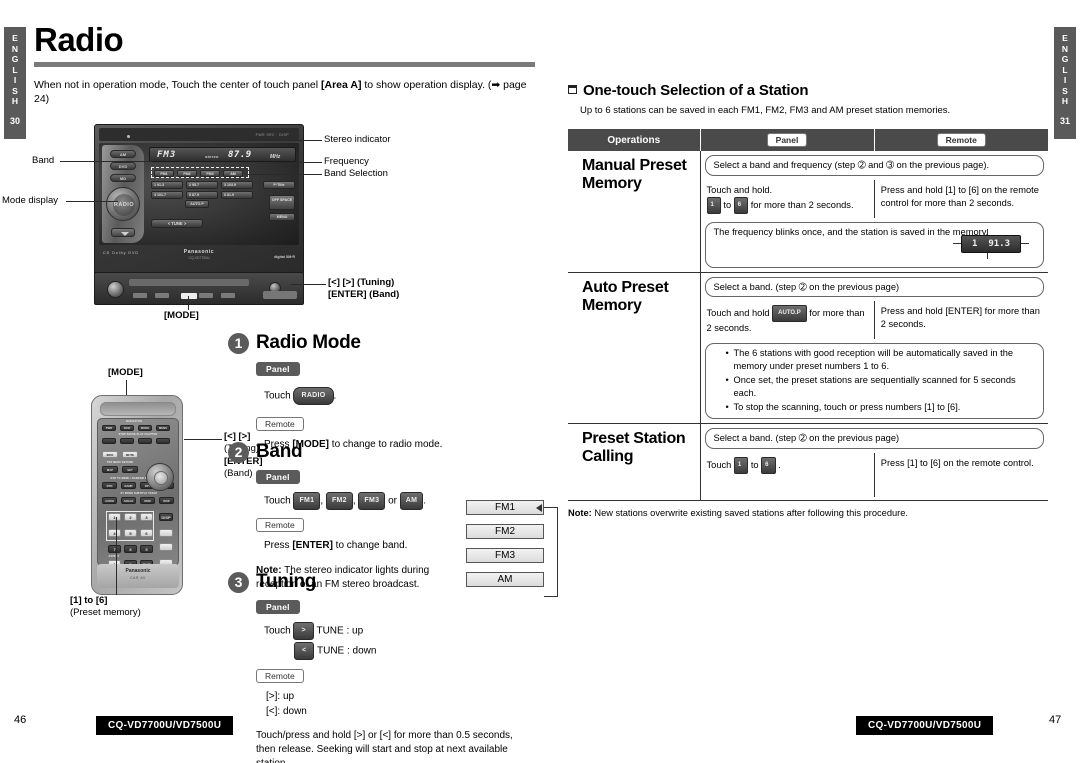 The image size is (1080, 763). Describe the element at coordinates (145, 441) in the screenshot. I see `remote-key-play` at that location.